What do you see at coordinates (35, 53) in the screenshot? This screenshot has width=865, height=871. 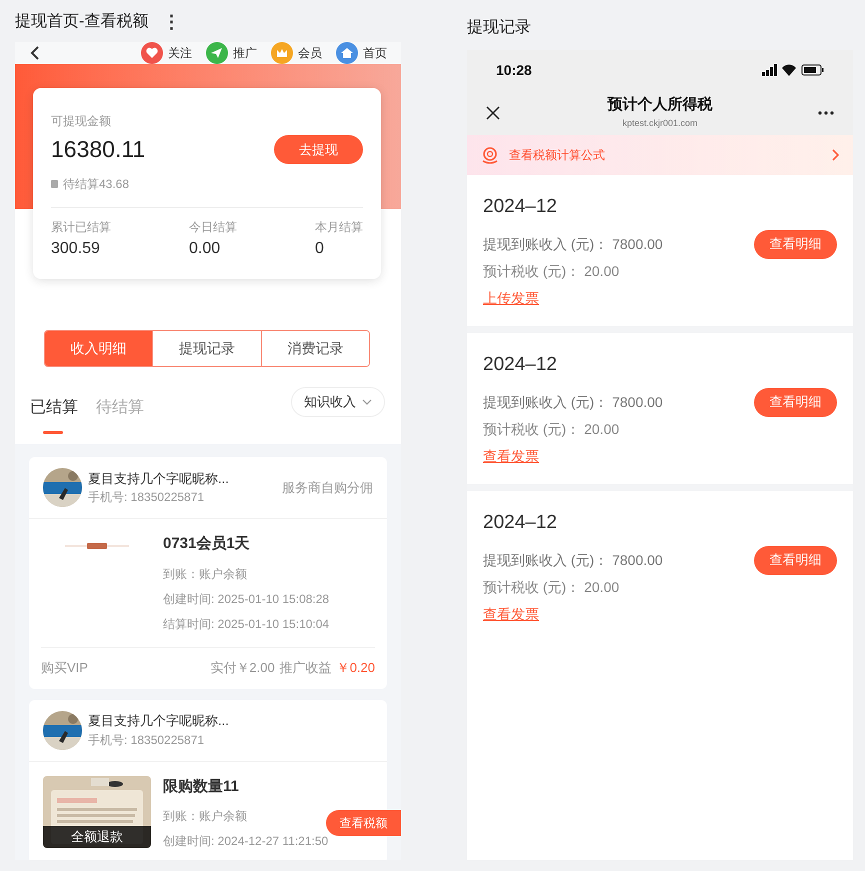 I see `back-icon` at bounding box center [35, 53].